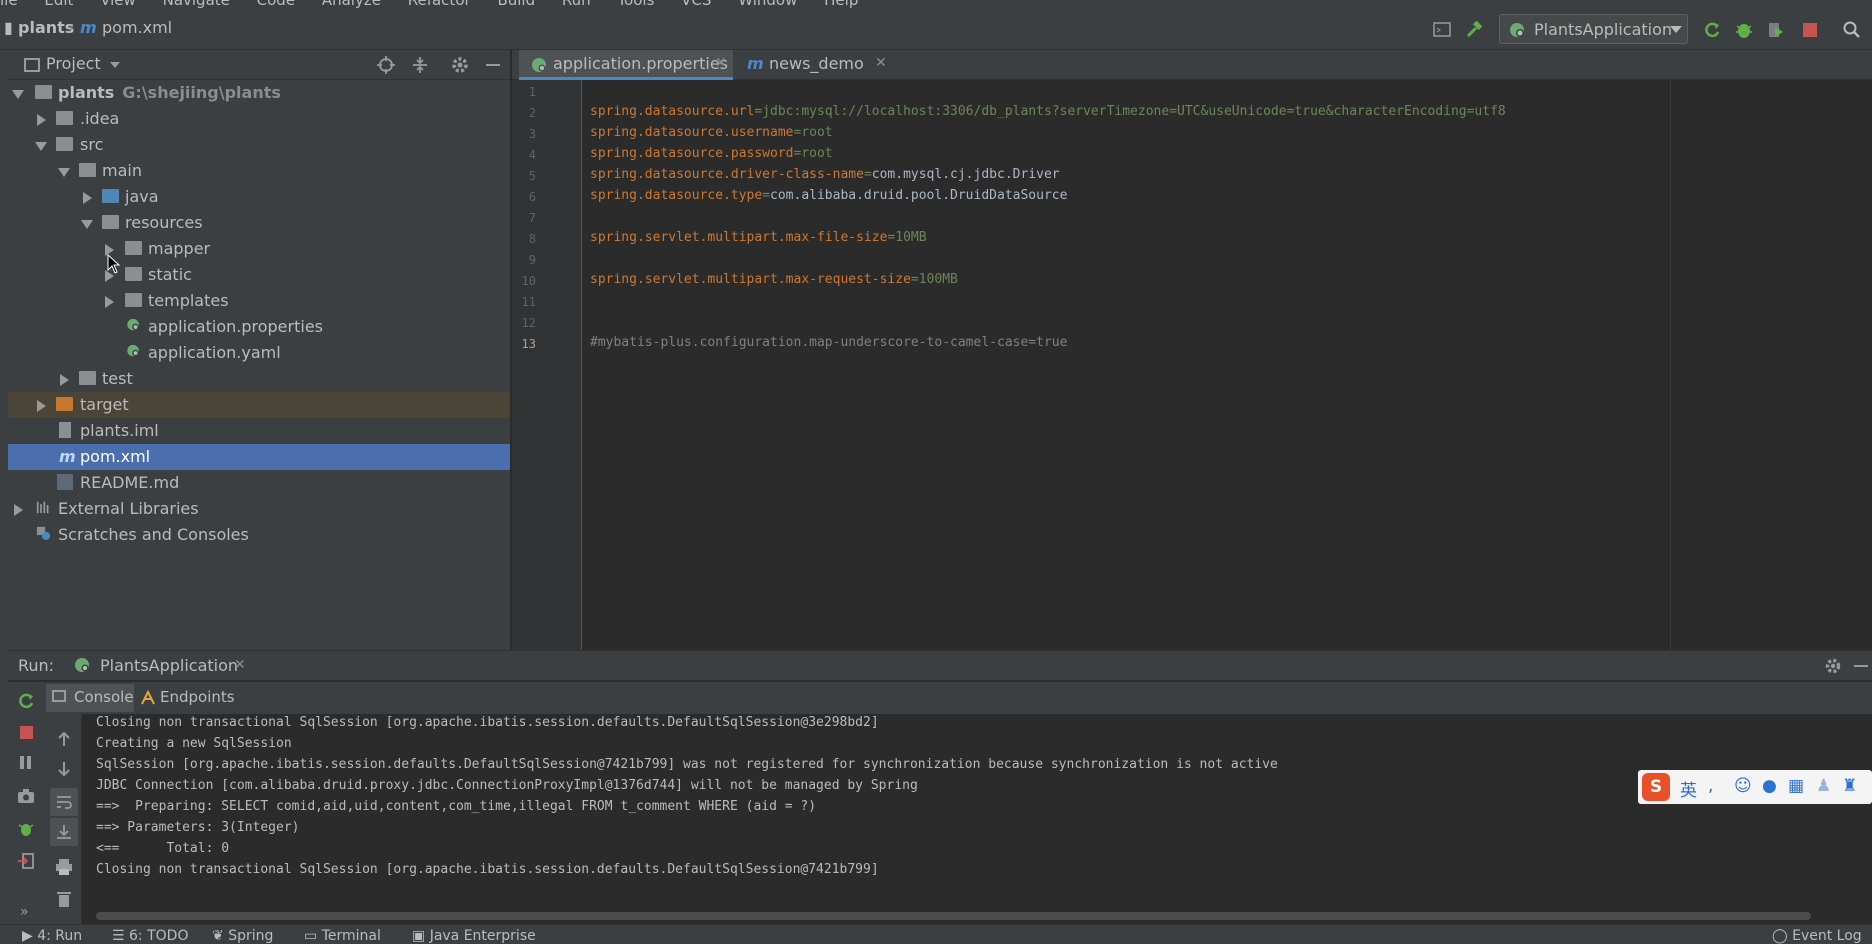  What do you see at coordinates (420, 65) in the screenshot?
I see `collapse-all-icon` at bounding box center [420, 65].